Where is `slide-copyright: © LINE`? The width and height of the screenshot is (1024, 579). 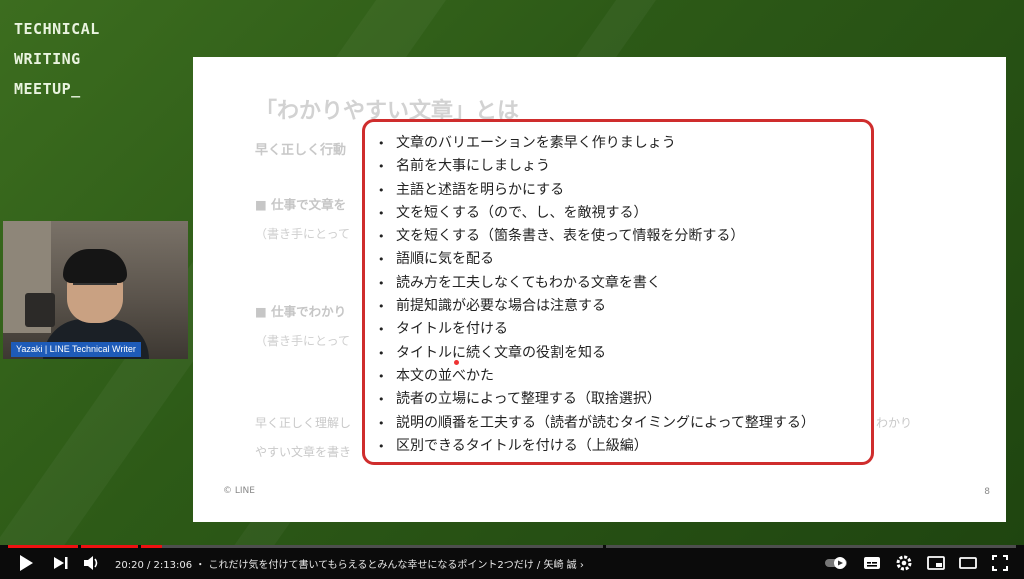
slide-copyright: © LINE is located at coordinates (239, 491).